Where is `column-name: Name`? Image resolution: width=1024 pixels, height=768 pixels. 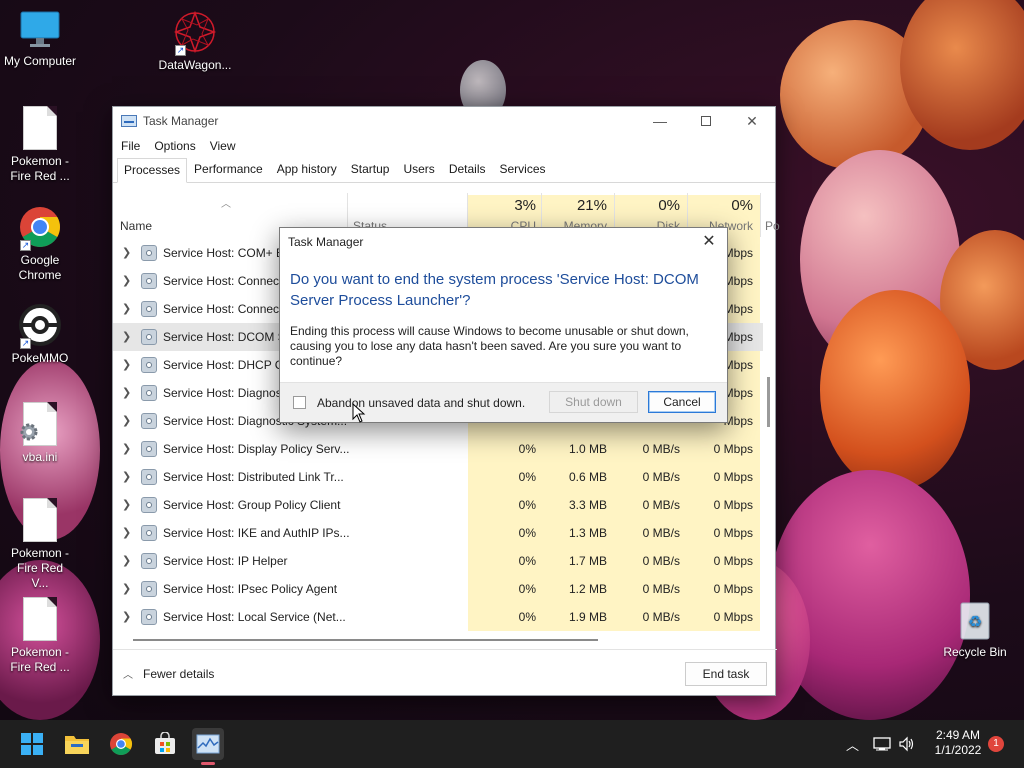 column-name: Name is located at coordinates (136, 226).